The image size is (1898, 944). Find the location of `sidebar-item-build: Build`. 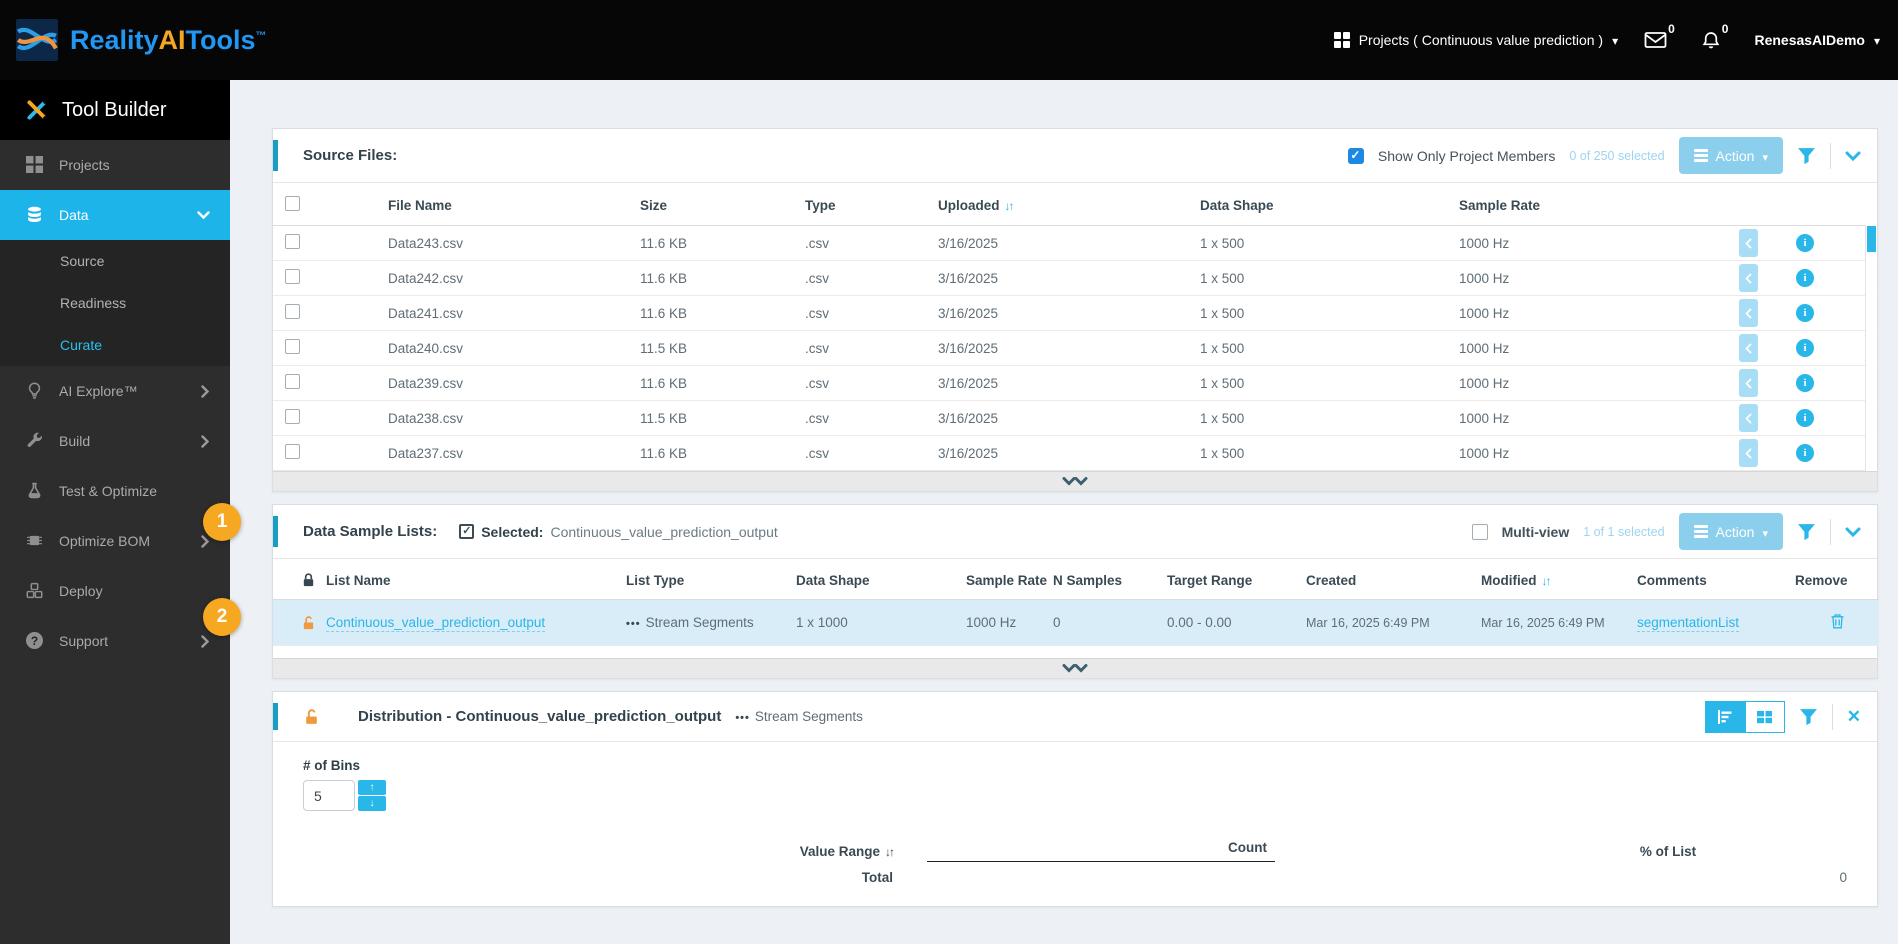

sidebar-item-build: Build is located at coordinates (115, 441).